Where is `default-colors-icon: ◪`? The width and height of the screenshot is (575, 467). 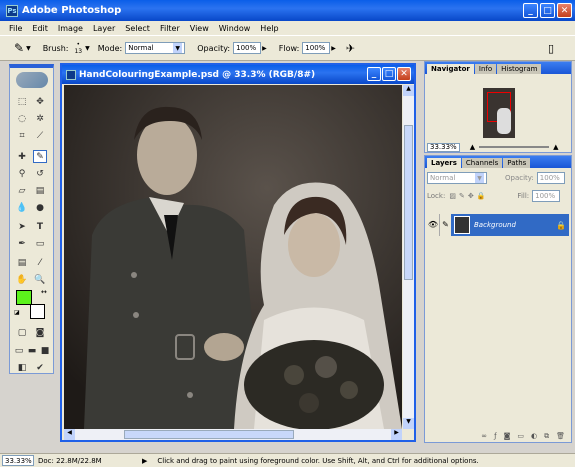
default-colors-icon: ◪ is located at coordinates (17, 312).